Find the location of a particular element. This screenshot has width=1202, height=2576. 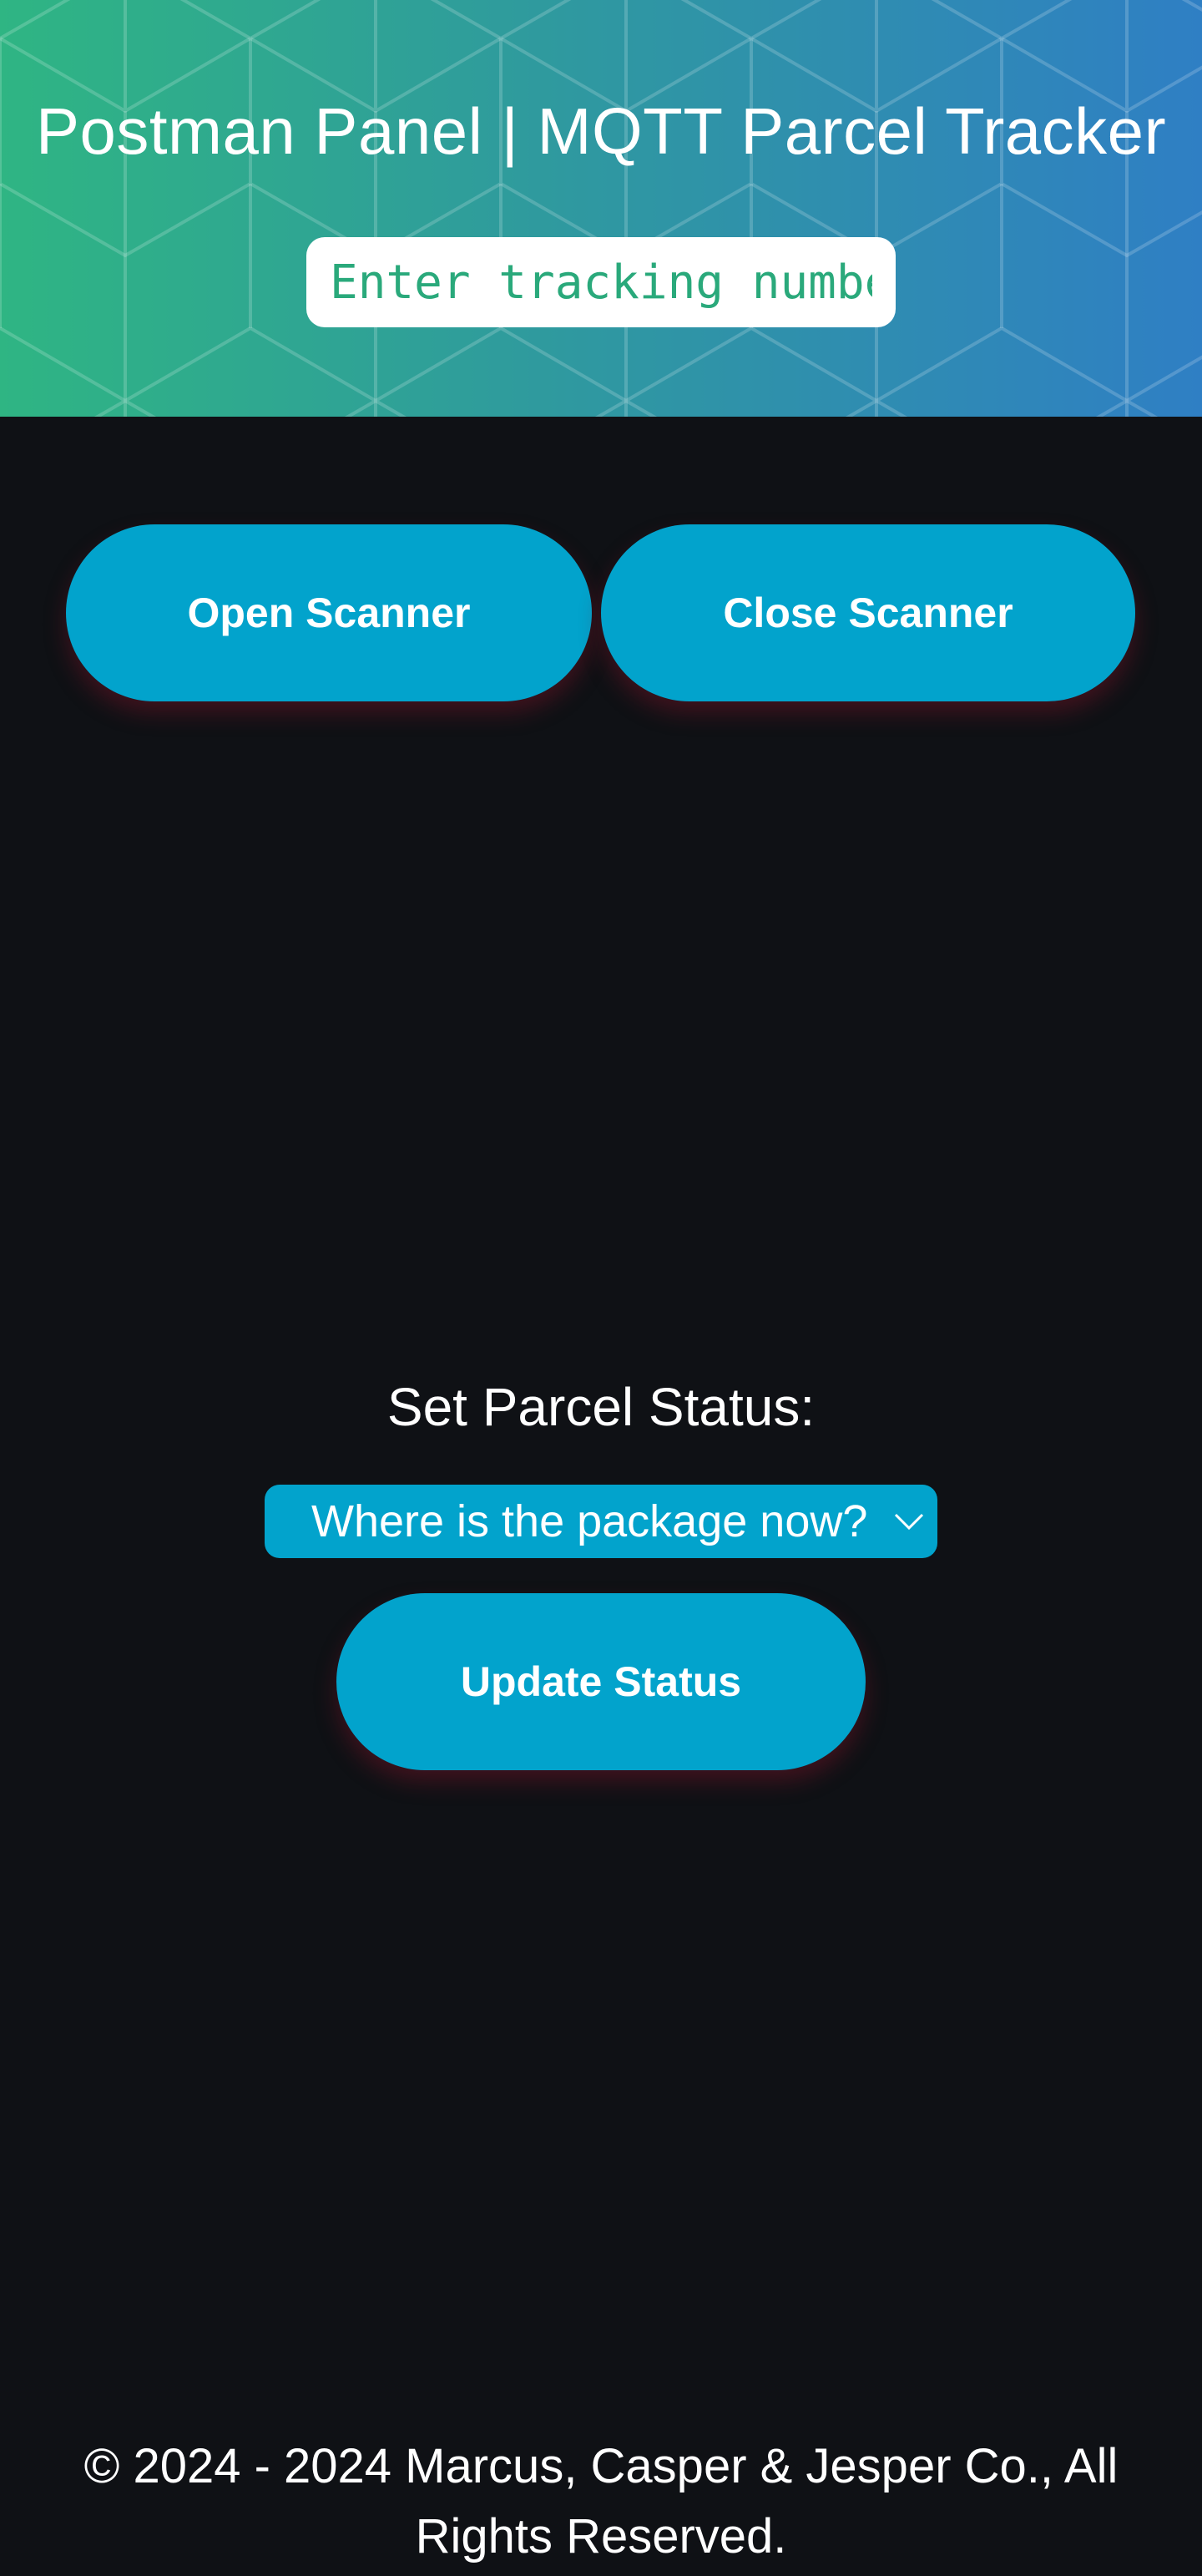

open-scanner-button: Open Scanner is located at coordinates (329, 612).